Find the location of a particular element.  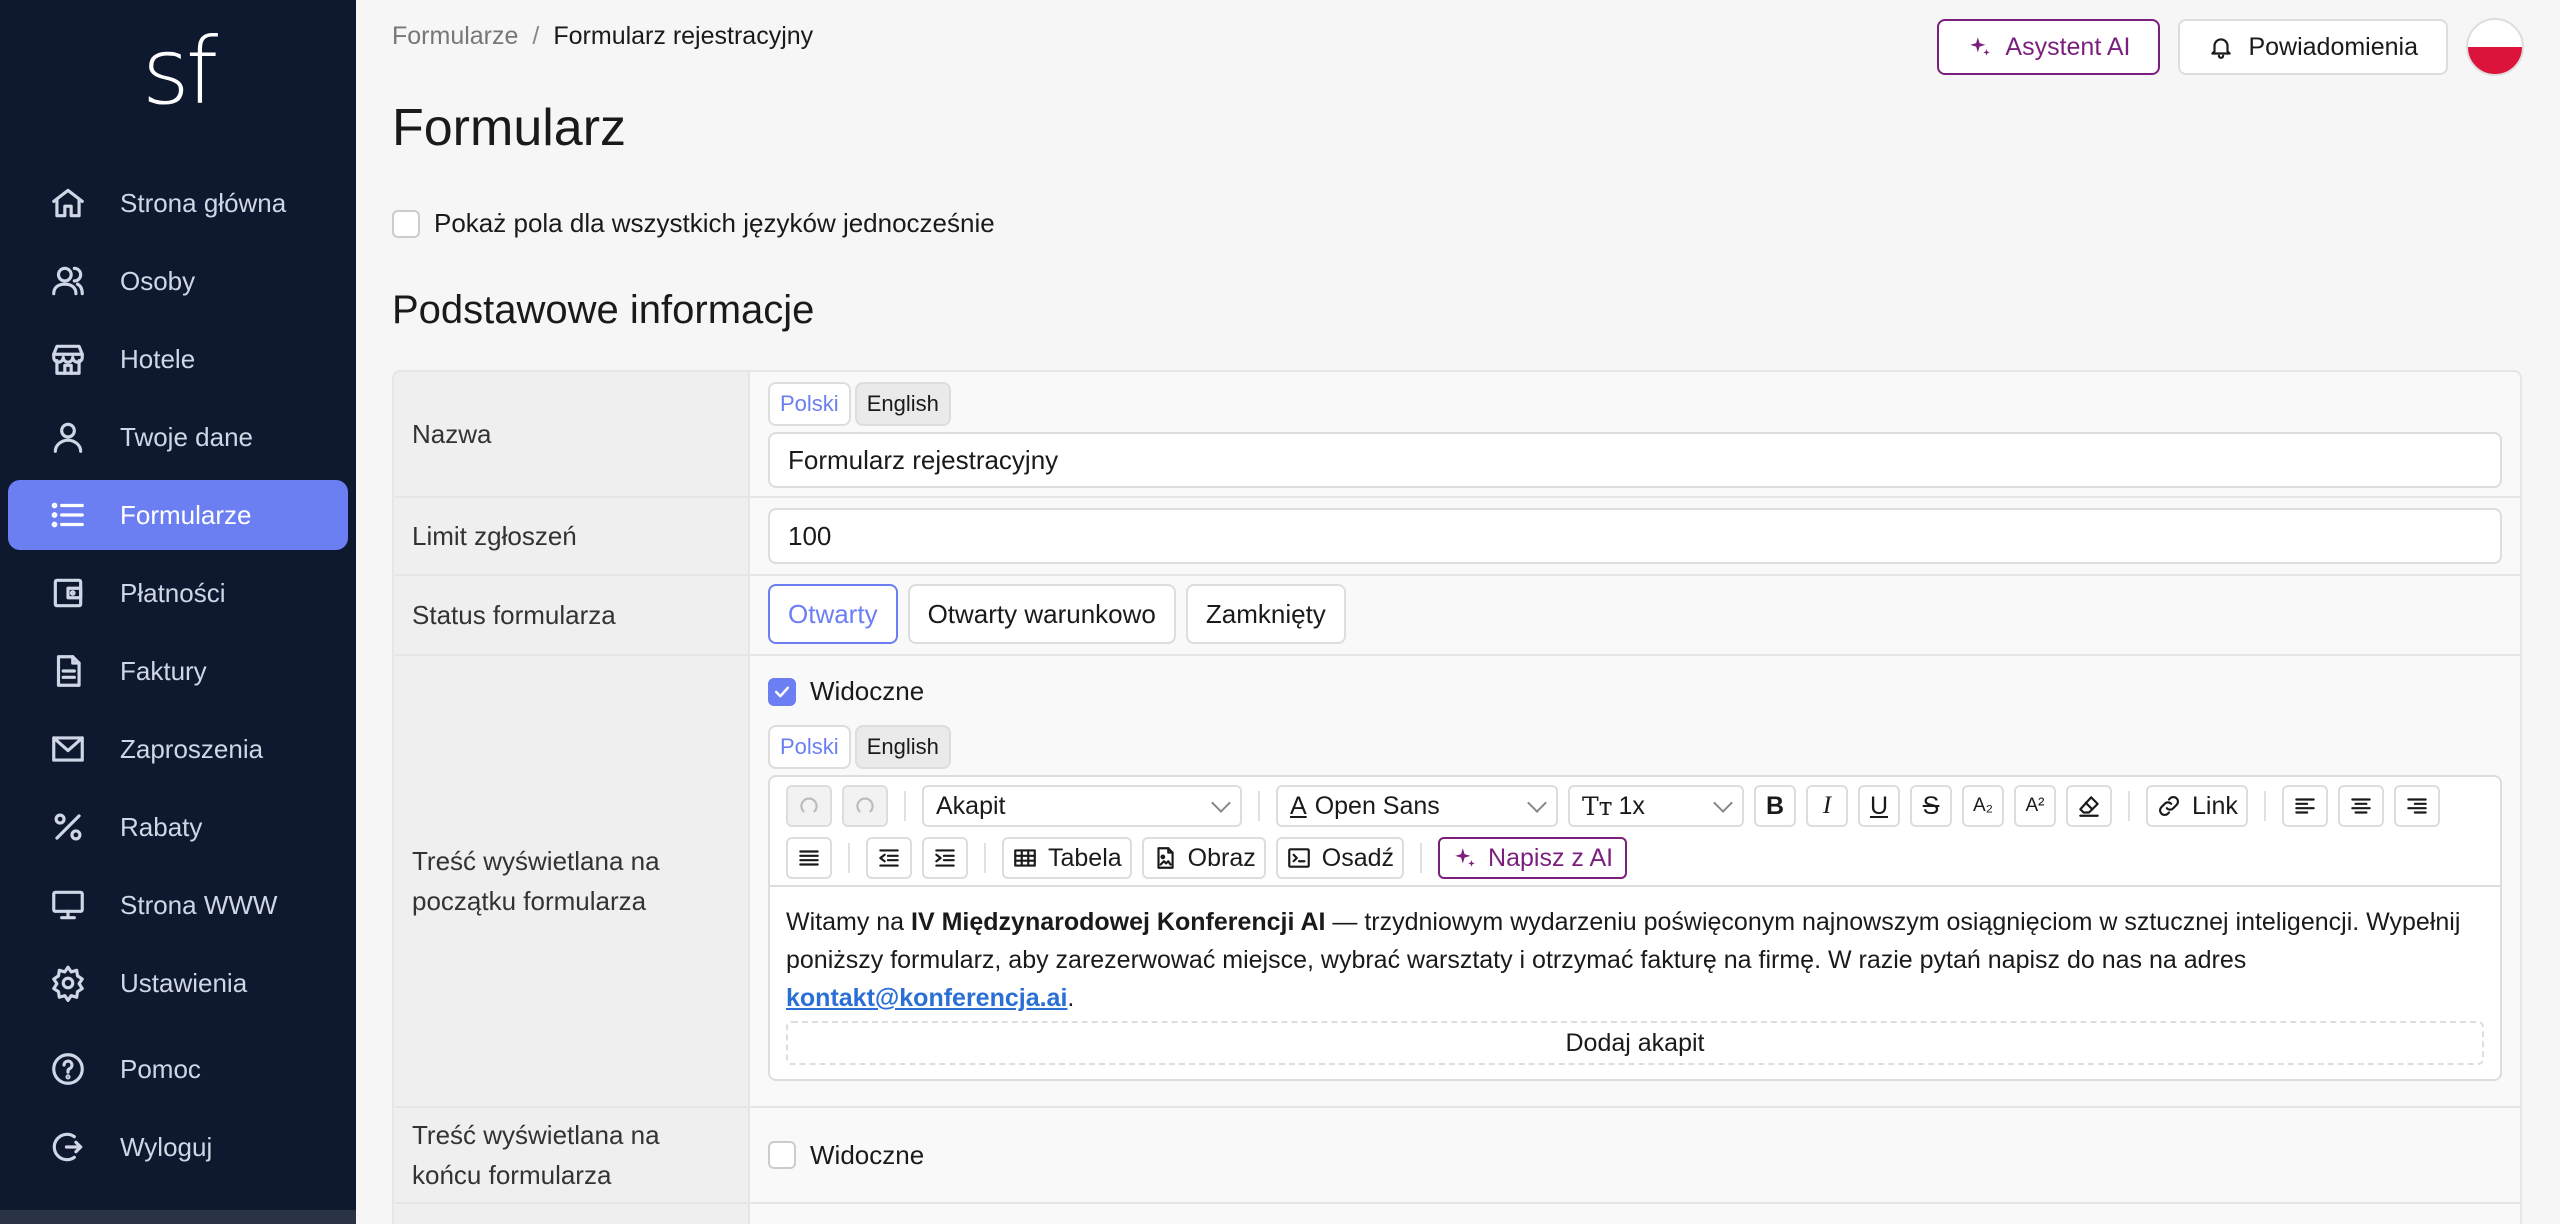

limit-input: 100 is located at coordinates (1635, 536).